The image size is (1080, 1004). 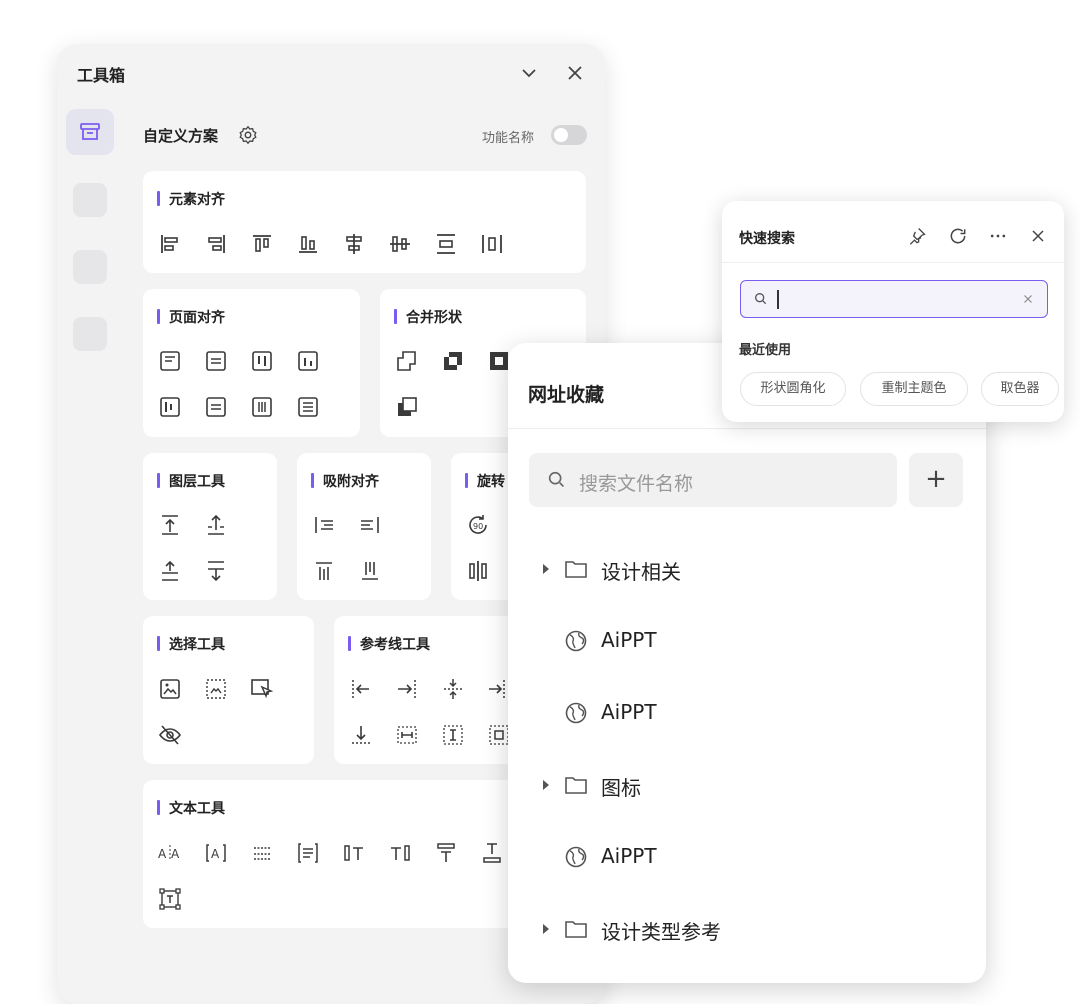 I want to click on guide-center-icon, so click(x=453, y=689).